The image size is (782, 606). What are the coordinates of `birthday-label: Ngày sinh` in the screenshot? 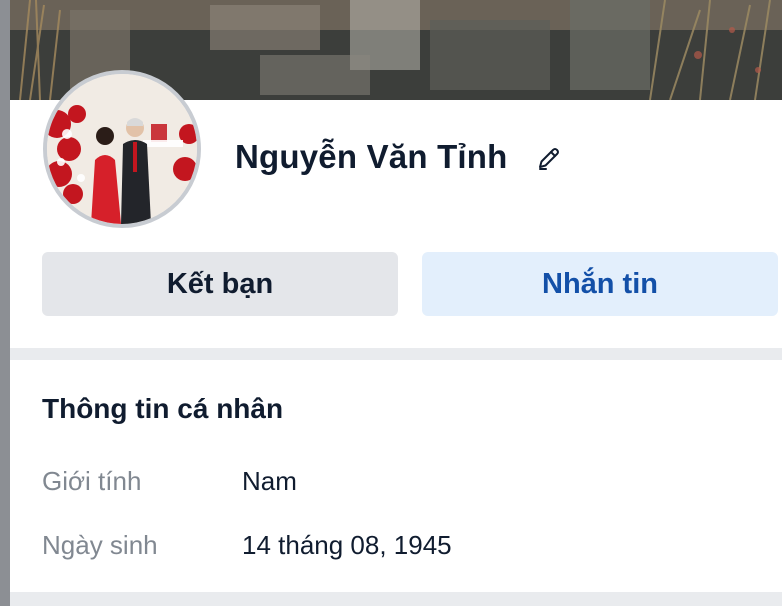 It's located at (100, 545).